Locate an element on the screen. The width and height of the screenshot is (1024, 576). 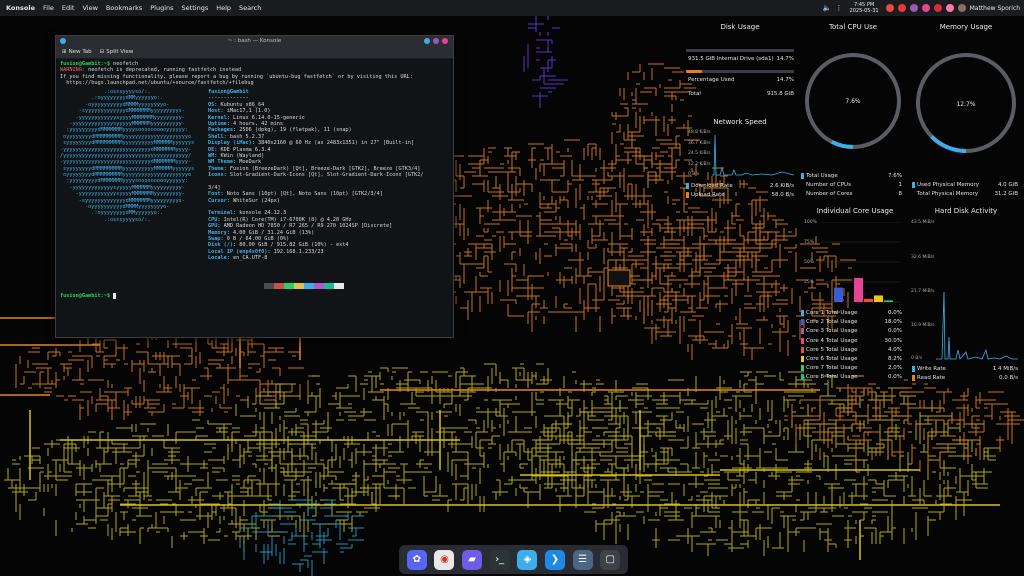
tray-bluetooth-icon is located at coordinates (949, 8).